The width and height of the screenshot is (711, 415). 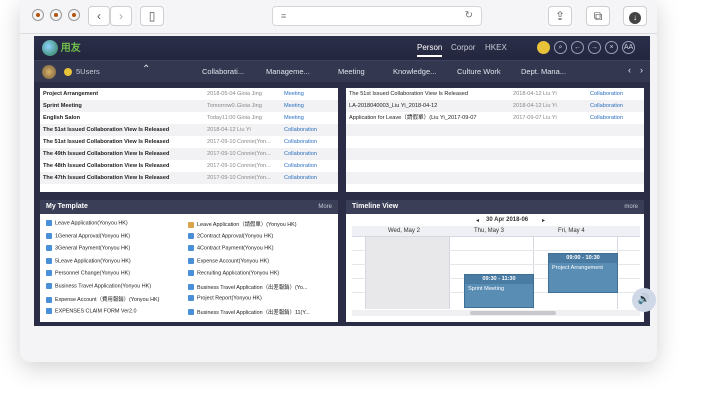 I want to click on more-link: more, so click(x=631, y=207).